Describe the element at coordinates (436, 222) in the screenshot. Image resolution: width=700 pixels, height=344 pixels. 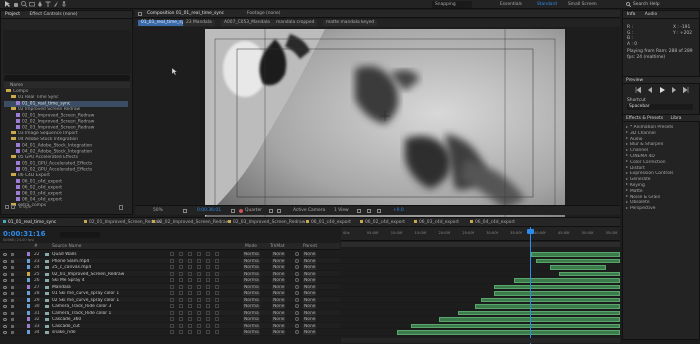
I see `timeline-tab: 06_03_c4d_export` at that location.